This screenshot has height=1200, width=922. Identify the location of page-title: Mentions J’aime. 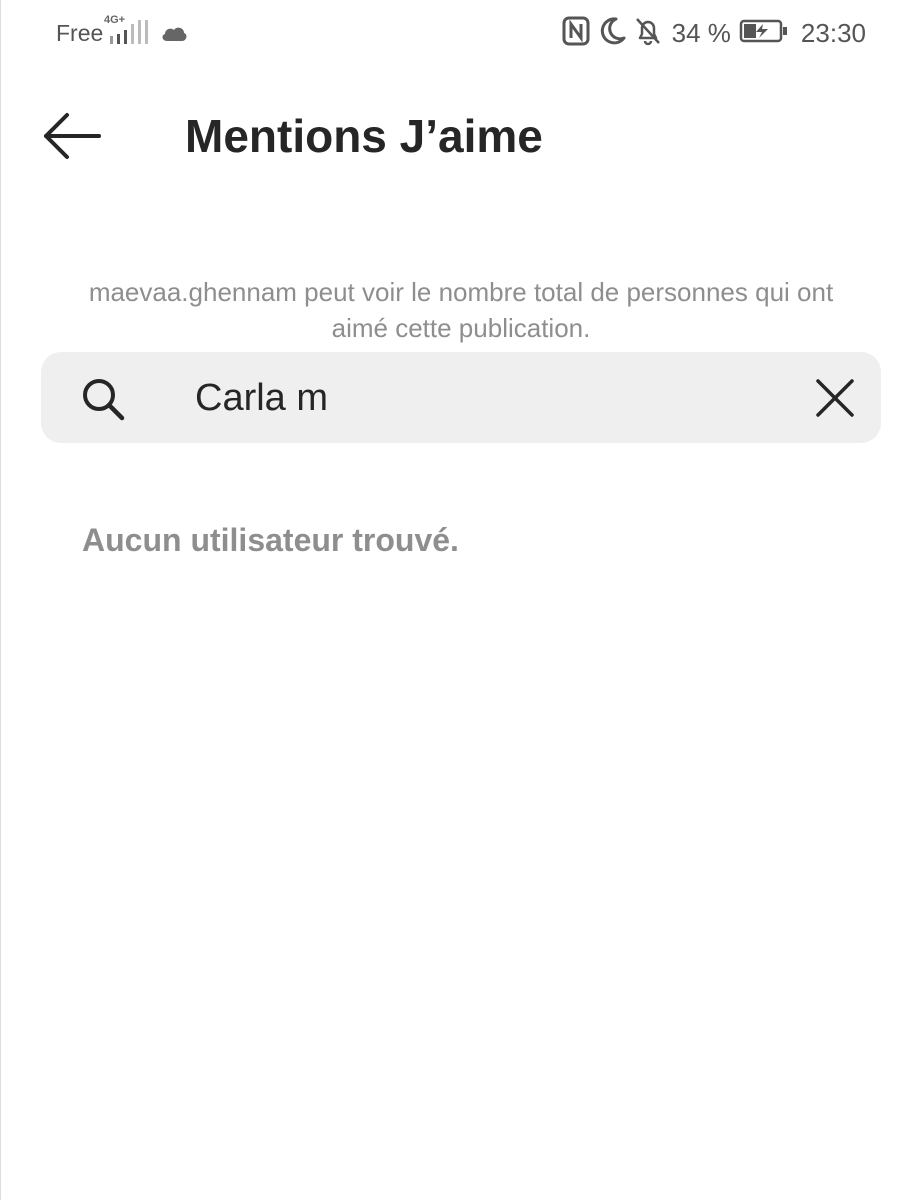
(364, 136).